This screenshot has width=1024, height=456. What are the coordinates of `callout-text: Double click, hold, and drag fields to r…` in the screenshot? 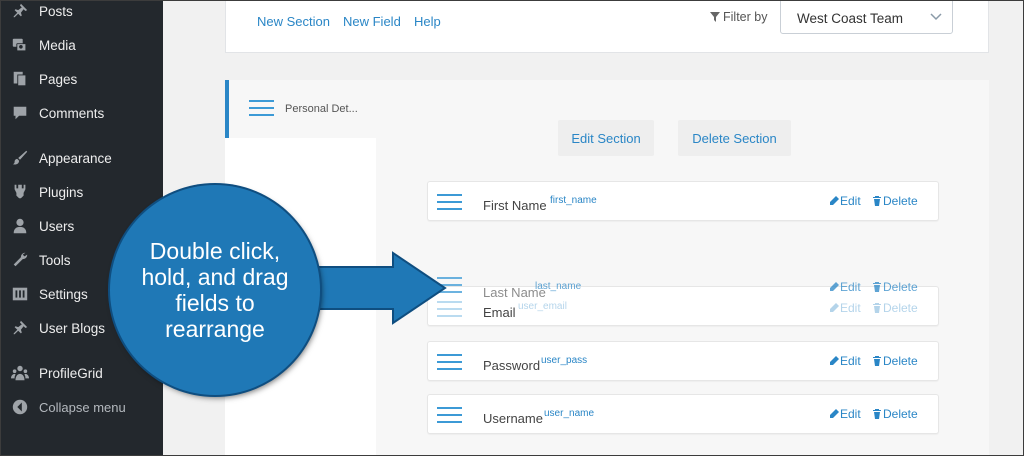 It's located at (215, 290).